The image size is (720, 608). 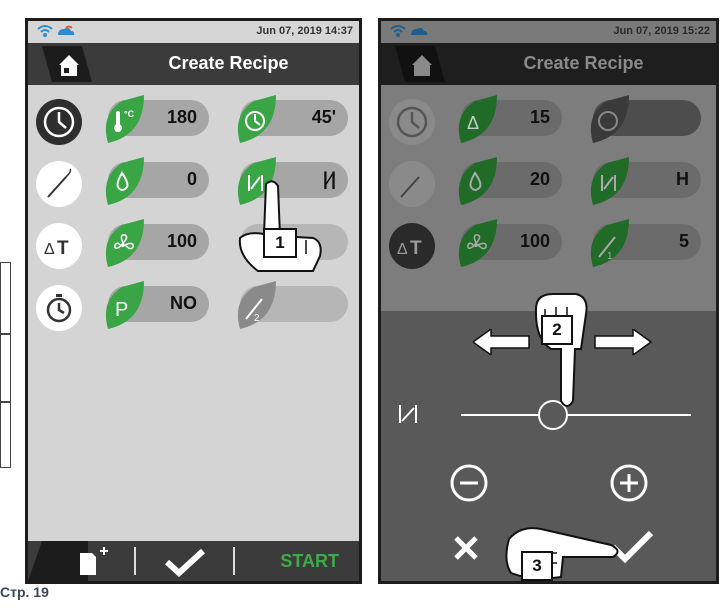 I want to click on stopwatch-mode-button, so click(x=59, y=308).